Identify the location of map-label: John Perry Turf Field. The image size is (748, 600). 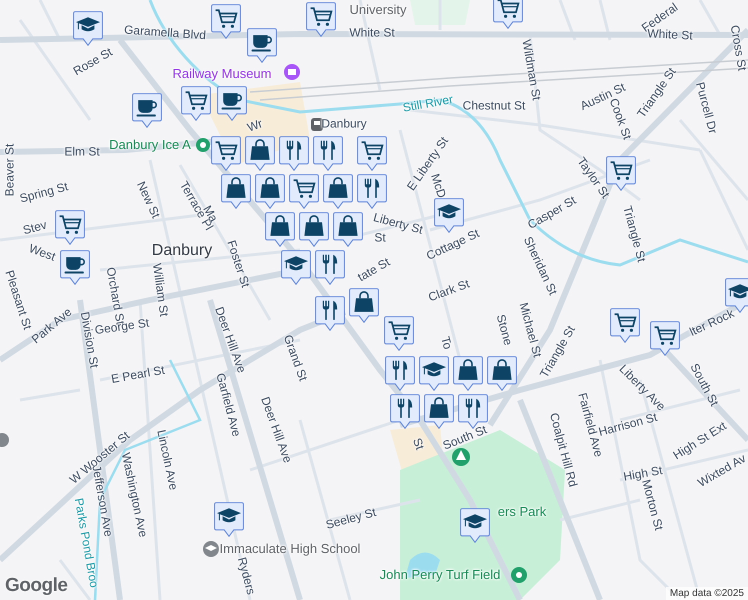
(440, 575).